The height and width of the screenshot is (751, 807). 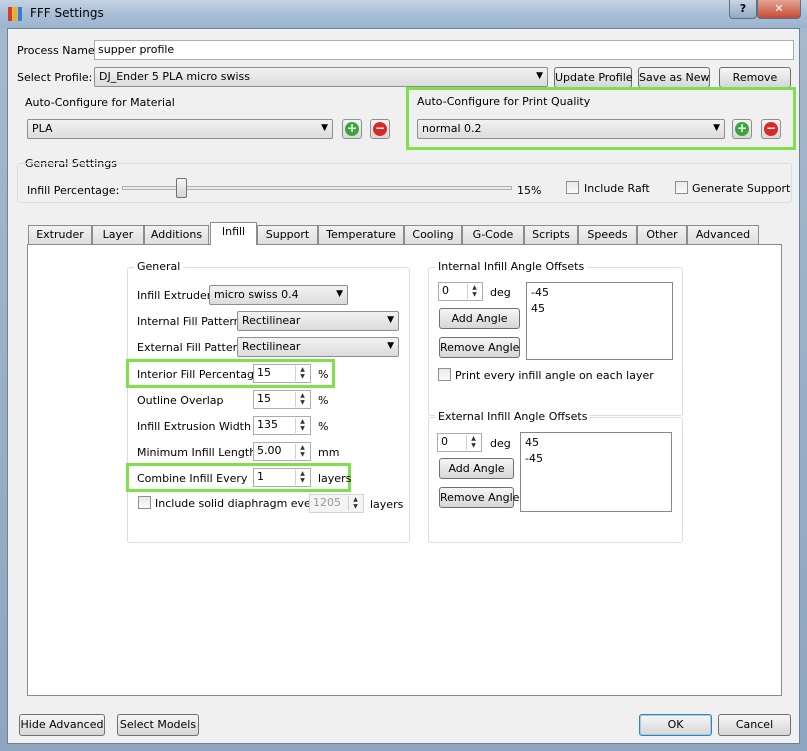 I want to click on infill-slider-thumb, so click(x=181, y=188).